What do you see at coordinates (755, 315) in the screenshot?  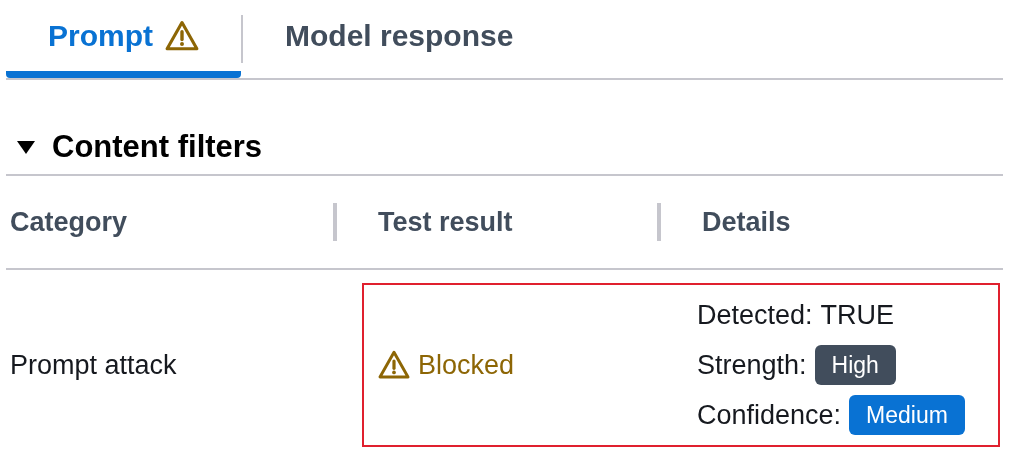 I see `detail-label: Detected:` at bounding box center [755, 315].